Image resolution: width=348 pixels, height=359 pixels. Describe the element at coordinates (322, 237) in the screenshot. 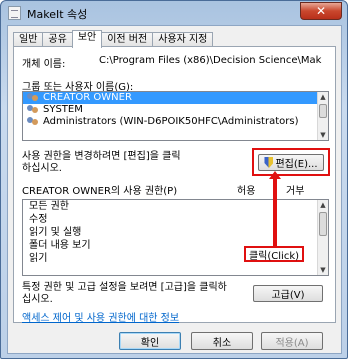

I see `permissions-list-scrollbar: ▲ ▼` at that location.